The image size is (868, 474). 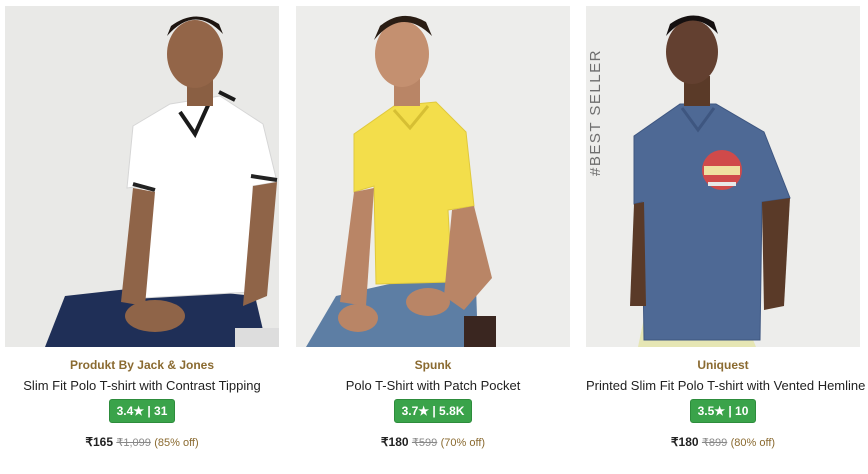 I want to click on product-brand: Uniquest, so click(x=723, y=365).